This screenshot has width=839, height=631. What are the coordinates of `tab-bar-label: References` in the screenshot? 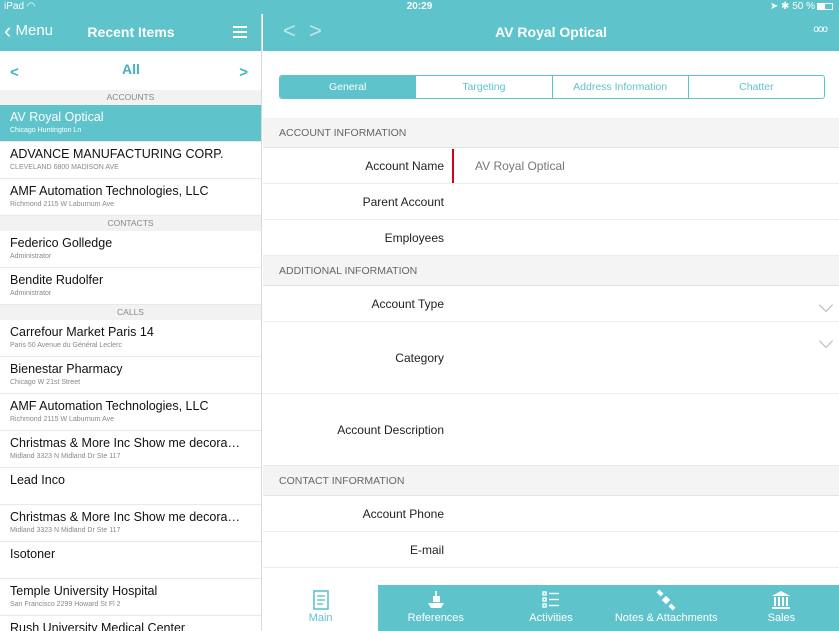 It's located at (435, 618).